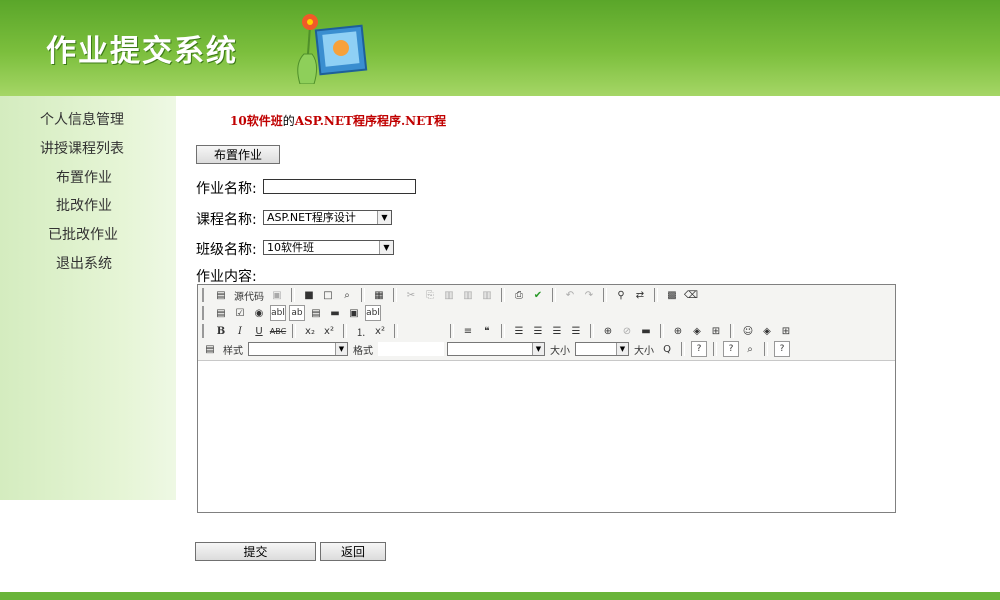 The height and width of the screenshot is (600, 1000). What do you see at coordinates (498, 331) in the screenshot?
I see `toolbar-row-3: B I U ABC x₂ x² ⒈ x² ≡ ❝ ☰ ☰ ☰ ☰ ⊕ ⊘ ▬ ⊕` at bounding box center [498, 331].